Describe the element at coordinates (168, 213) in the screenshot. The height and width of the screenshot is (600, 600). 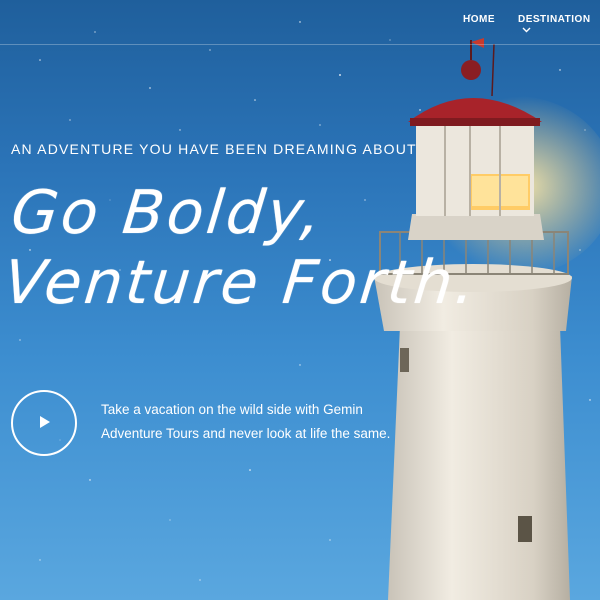
I see `headline-line-1: Go Boldy,` at that location.